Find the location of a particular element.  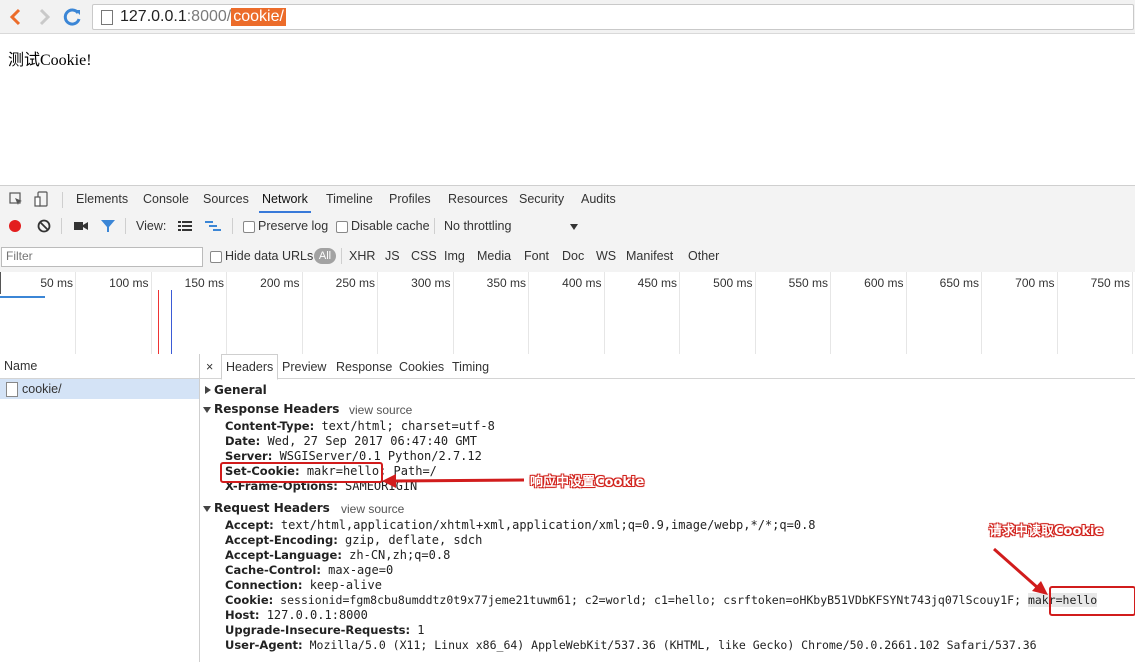

timeline-tick-label: 750 ms is located at coordinates (1110, 283).